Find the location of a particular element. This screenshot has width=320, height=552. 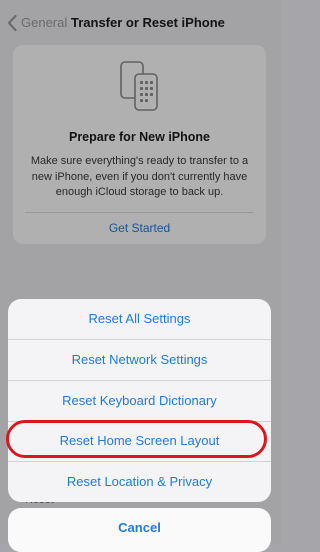

reset-all-settings-button: Reset All Settings is located at coordinates (139, 319).